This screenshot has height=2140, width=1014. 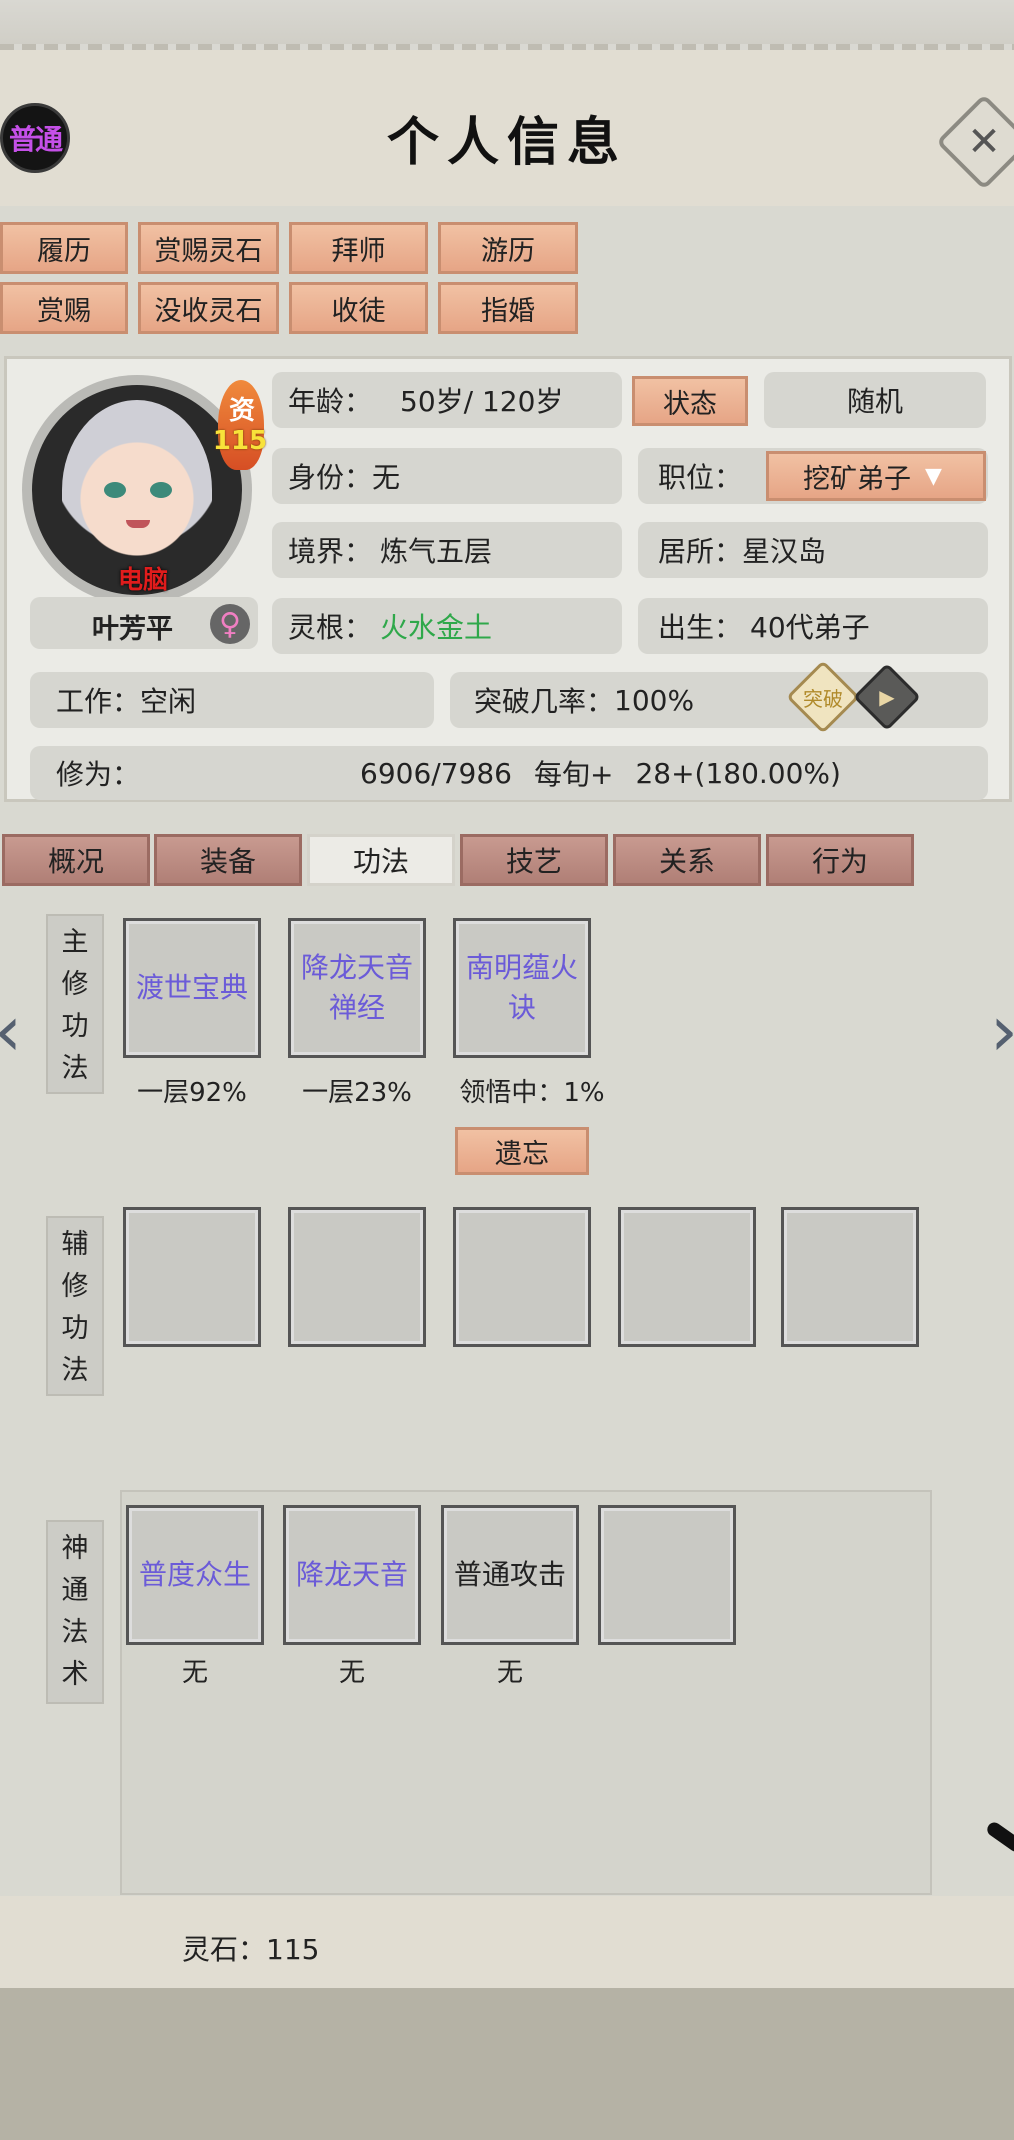 I want to click on per-turn-value: 28+(180.00%), so click(x=738, y=773).